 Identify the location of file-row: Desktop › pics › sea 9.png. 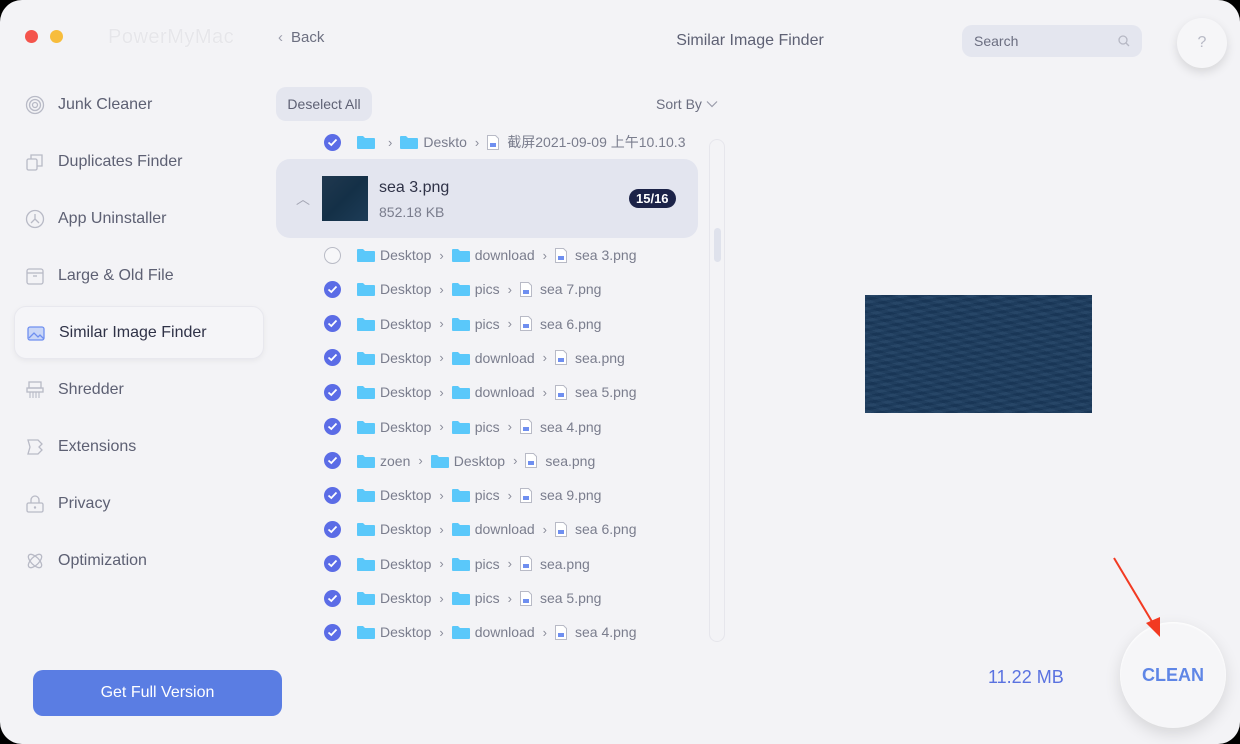
(486, 495).